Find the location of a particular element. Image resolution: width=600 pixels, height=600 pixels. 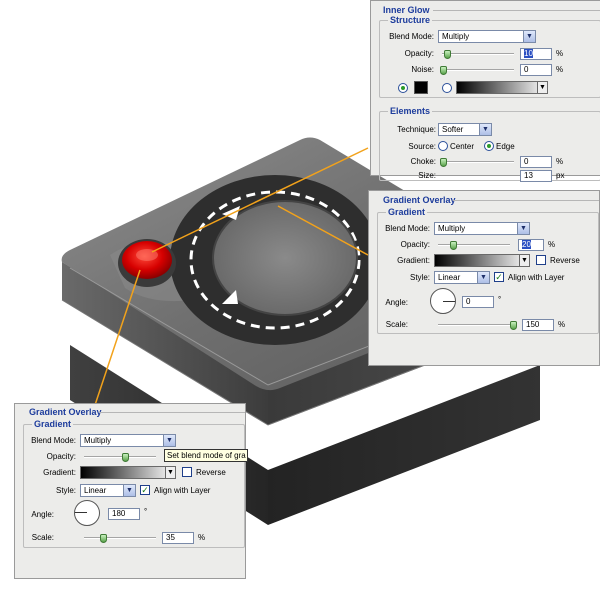

go-right-angle-label: Angle: is located at coordinates (396, 302).